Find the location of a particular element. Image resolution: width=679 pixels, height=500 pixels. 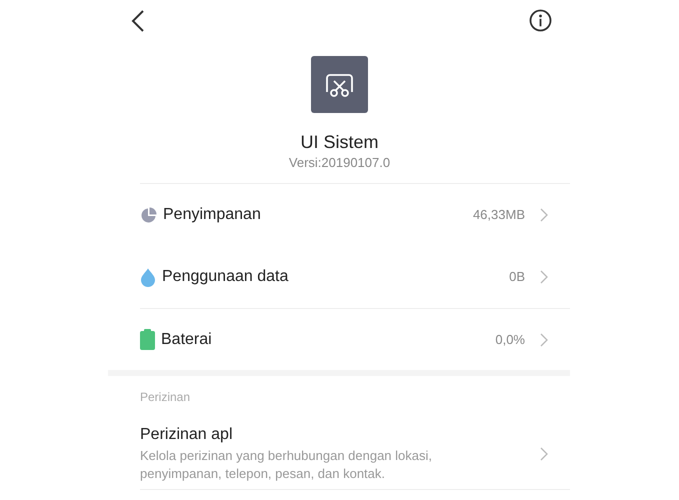

back-icon is located at coordinates (138, 21).